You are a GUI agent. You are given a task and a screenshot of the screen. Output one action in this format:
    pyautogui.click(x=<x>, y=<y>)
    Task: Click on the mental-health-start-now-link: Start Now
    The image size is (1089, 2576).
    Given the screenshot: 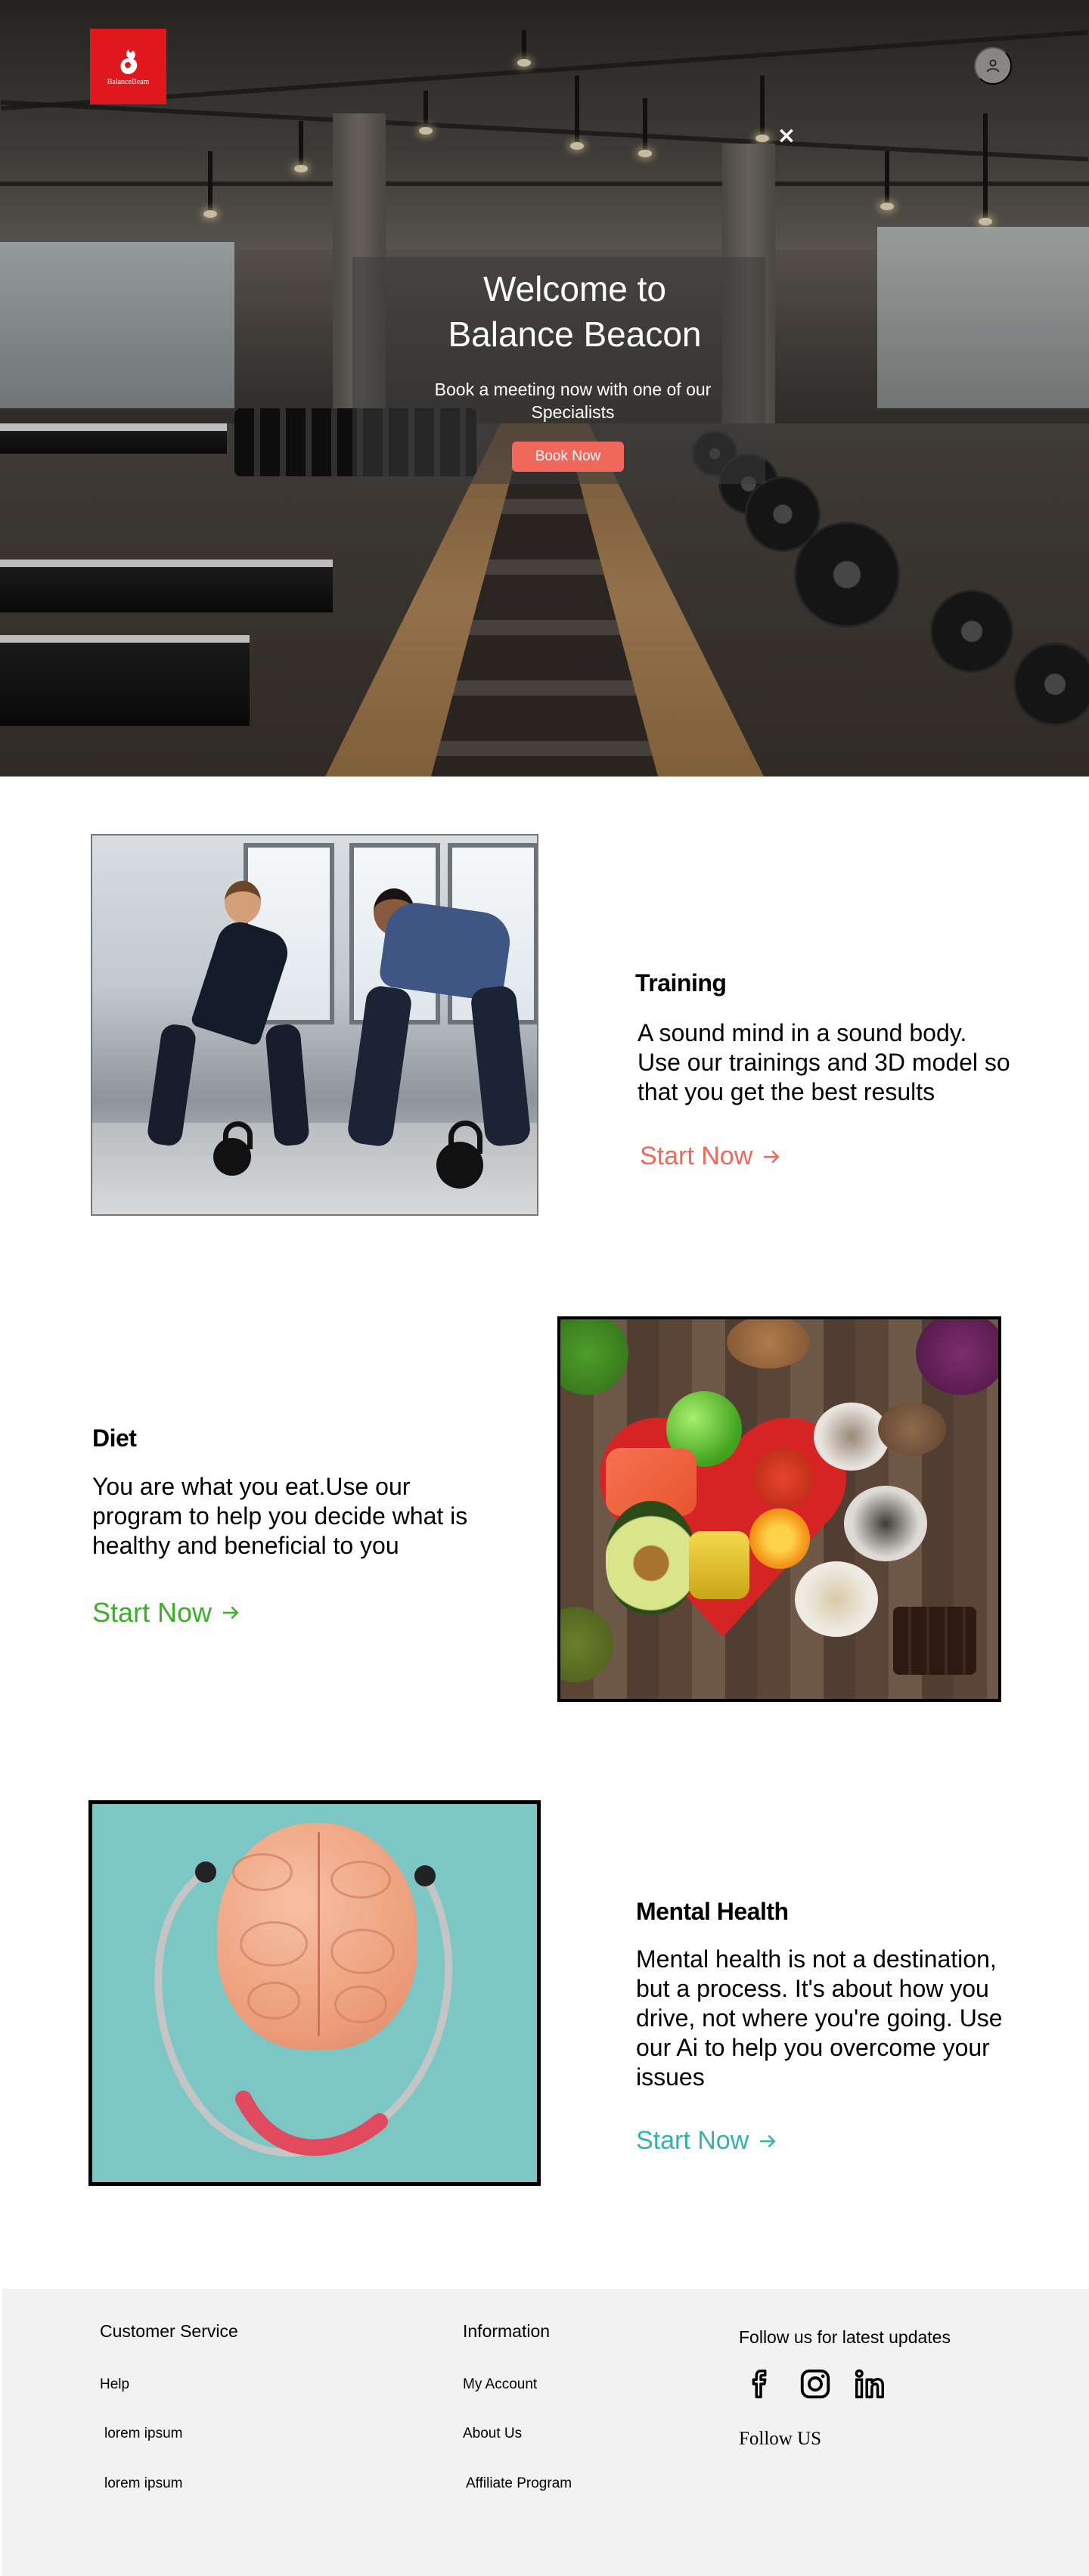 What is the action you would take?
    pyautogui.click(x=707, y=2141)
    